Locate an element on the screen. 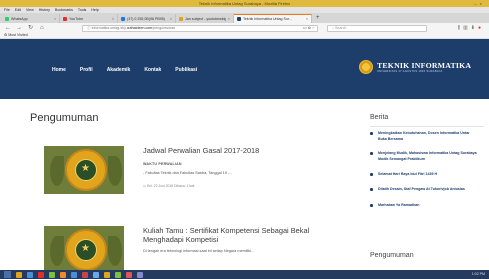 This screenshot has height=279, width=489. brand-title: TEKNIK INFORMATIKA is located at coordinates (424, 65).